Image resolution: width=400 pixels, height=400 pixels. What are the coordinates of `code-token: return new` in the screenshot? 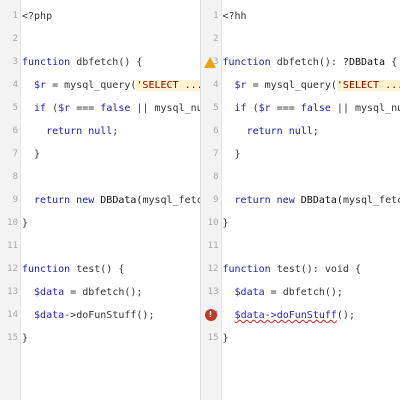 It's located at (261, 200).